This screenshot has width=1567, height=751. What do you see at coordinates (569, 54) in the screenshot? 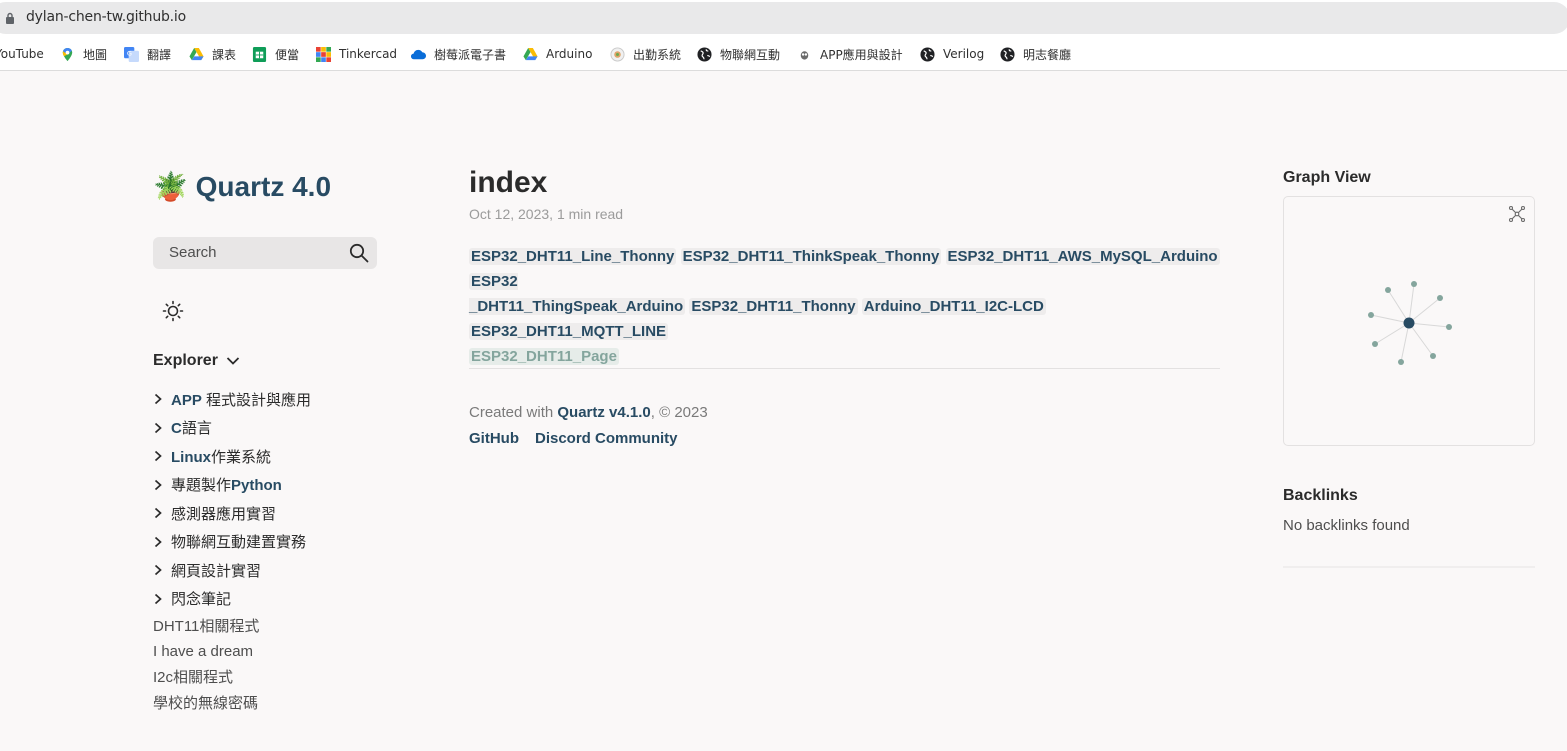
I see `bookmark-label: Arduino` at bounding box center [569, 54].